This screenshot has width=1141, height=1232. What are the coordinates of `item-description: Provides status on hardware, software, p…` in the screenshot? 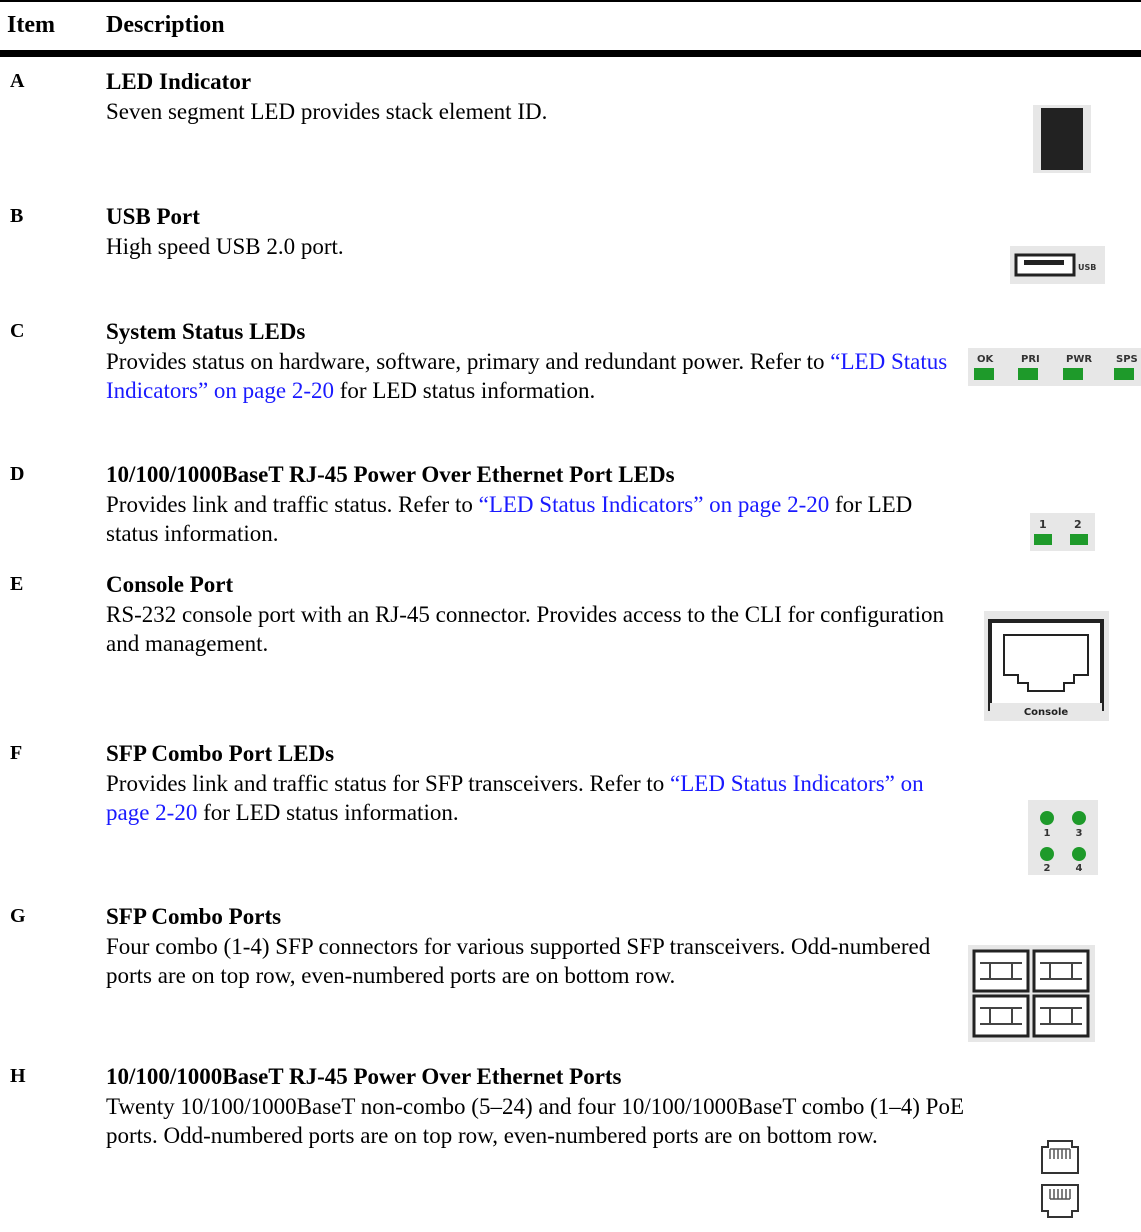 It's located at (527, 376).